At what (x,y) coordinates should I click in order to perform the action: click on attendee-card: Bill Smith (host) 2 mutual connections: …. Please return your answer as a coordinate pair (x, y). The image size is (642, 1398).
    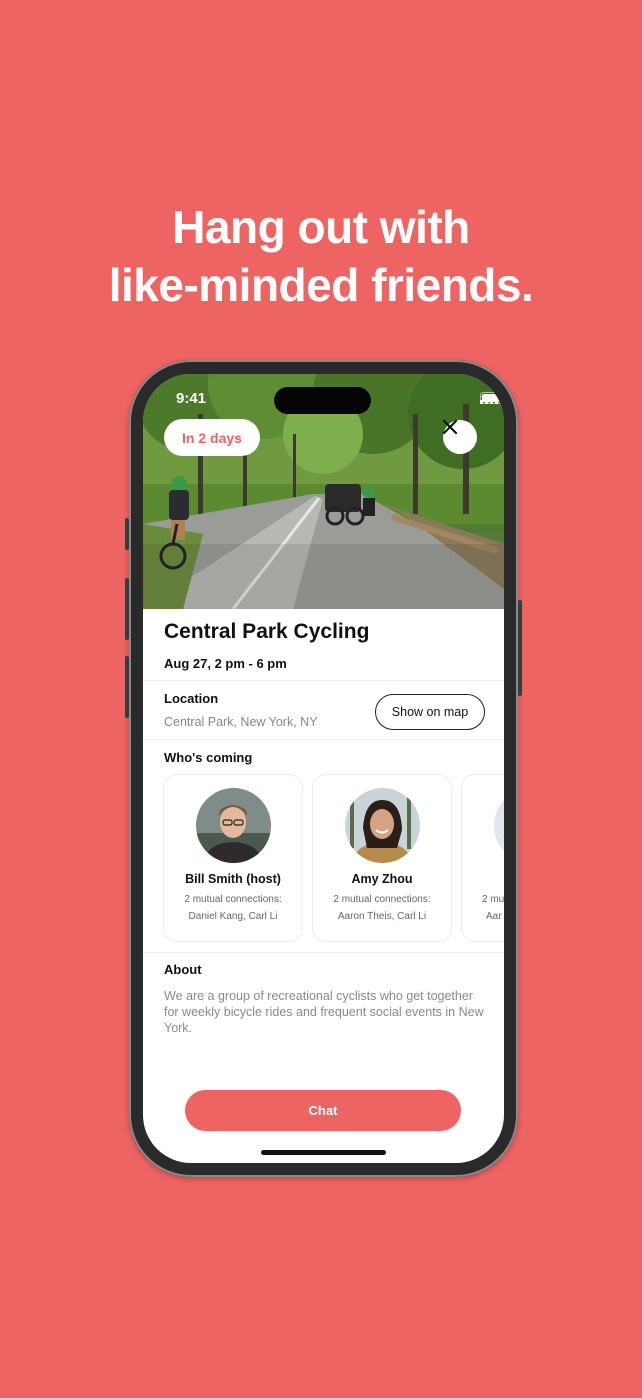
    Looking at the image, I should click on (233, 858).